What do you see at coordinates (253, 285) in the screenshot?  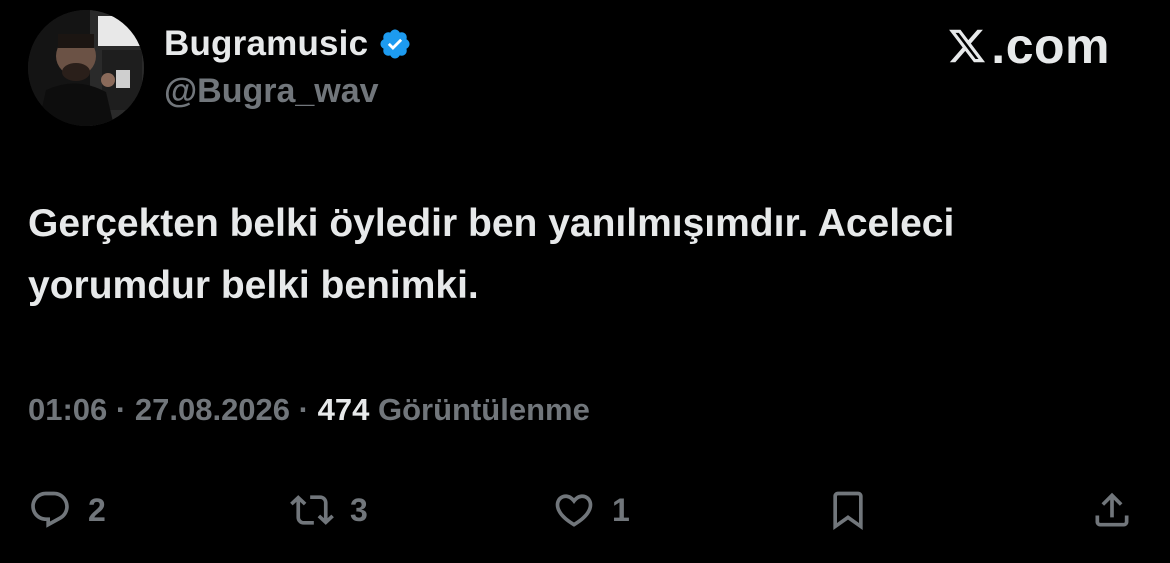 I see `tweet-text-line: yorumdur belki benimki.` at bounding box center [253, 285].